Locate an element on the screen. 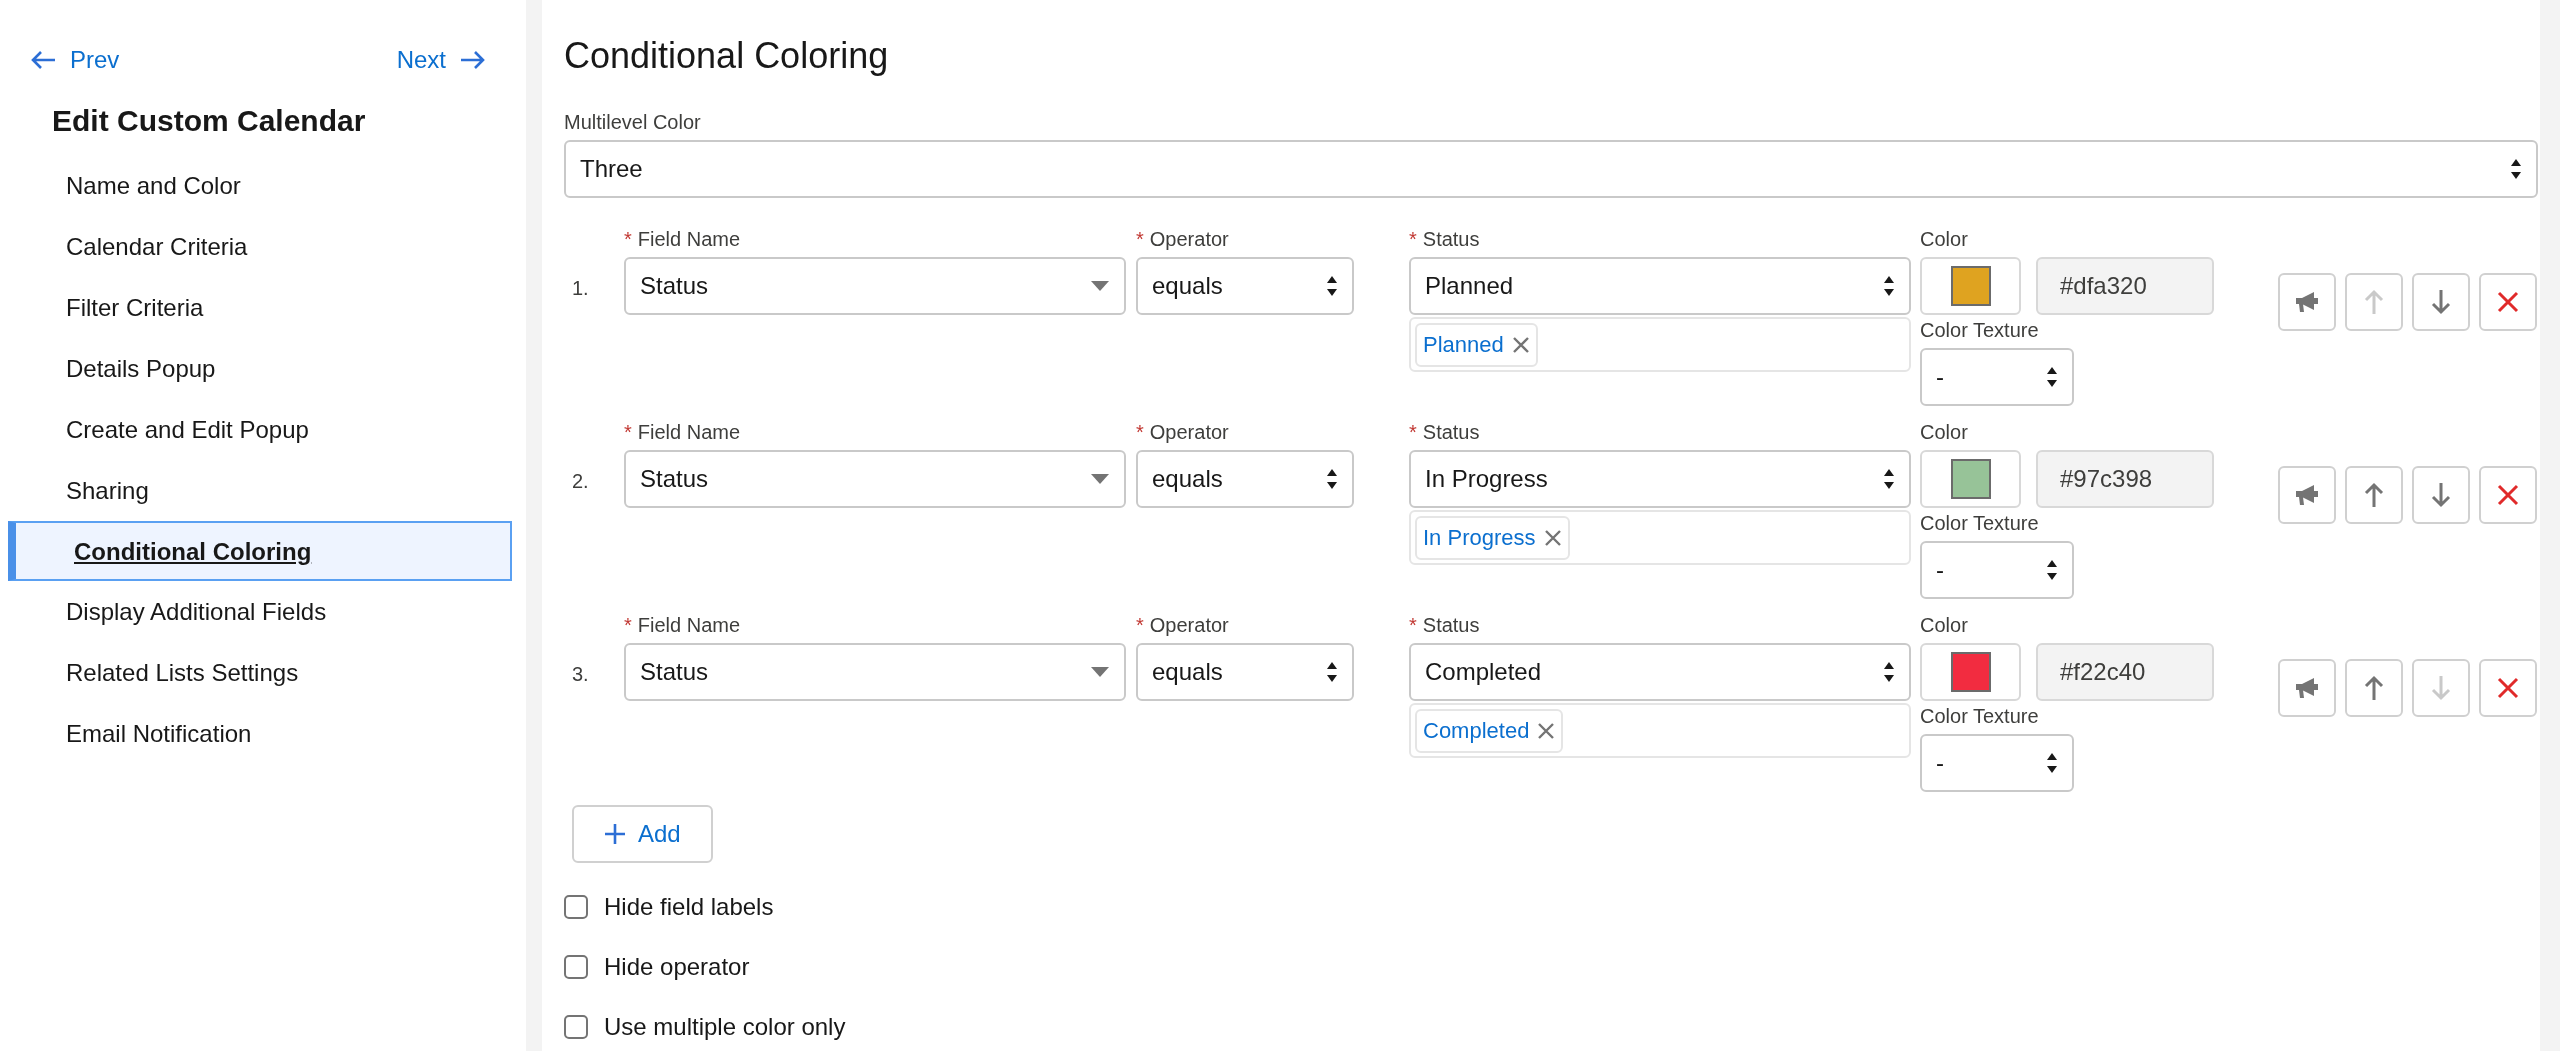  sidebar-item: Sharing is located at coordinates (260, 490).